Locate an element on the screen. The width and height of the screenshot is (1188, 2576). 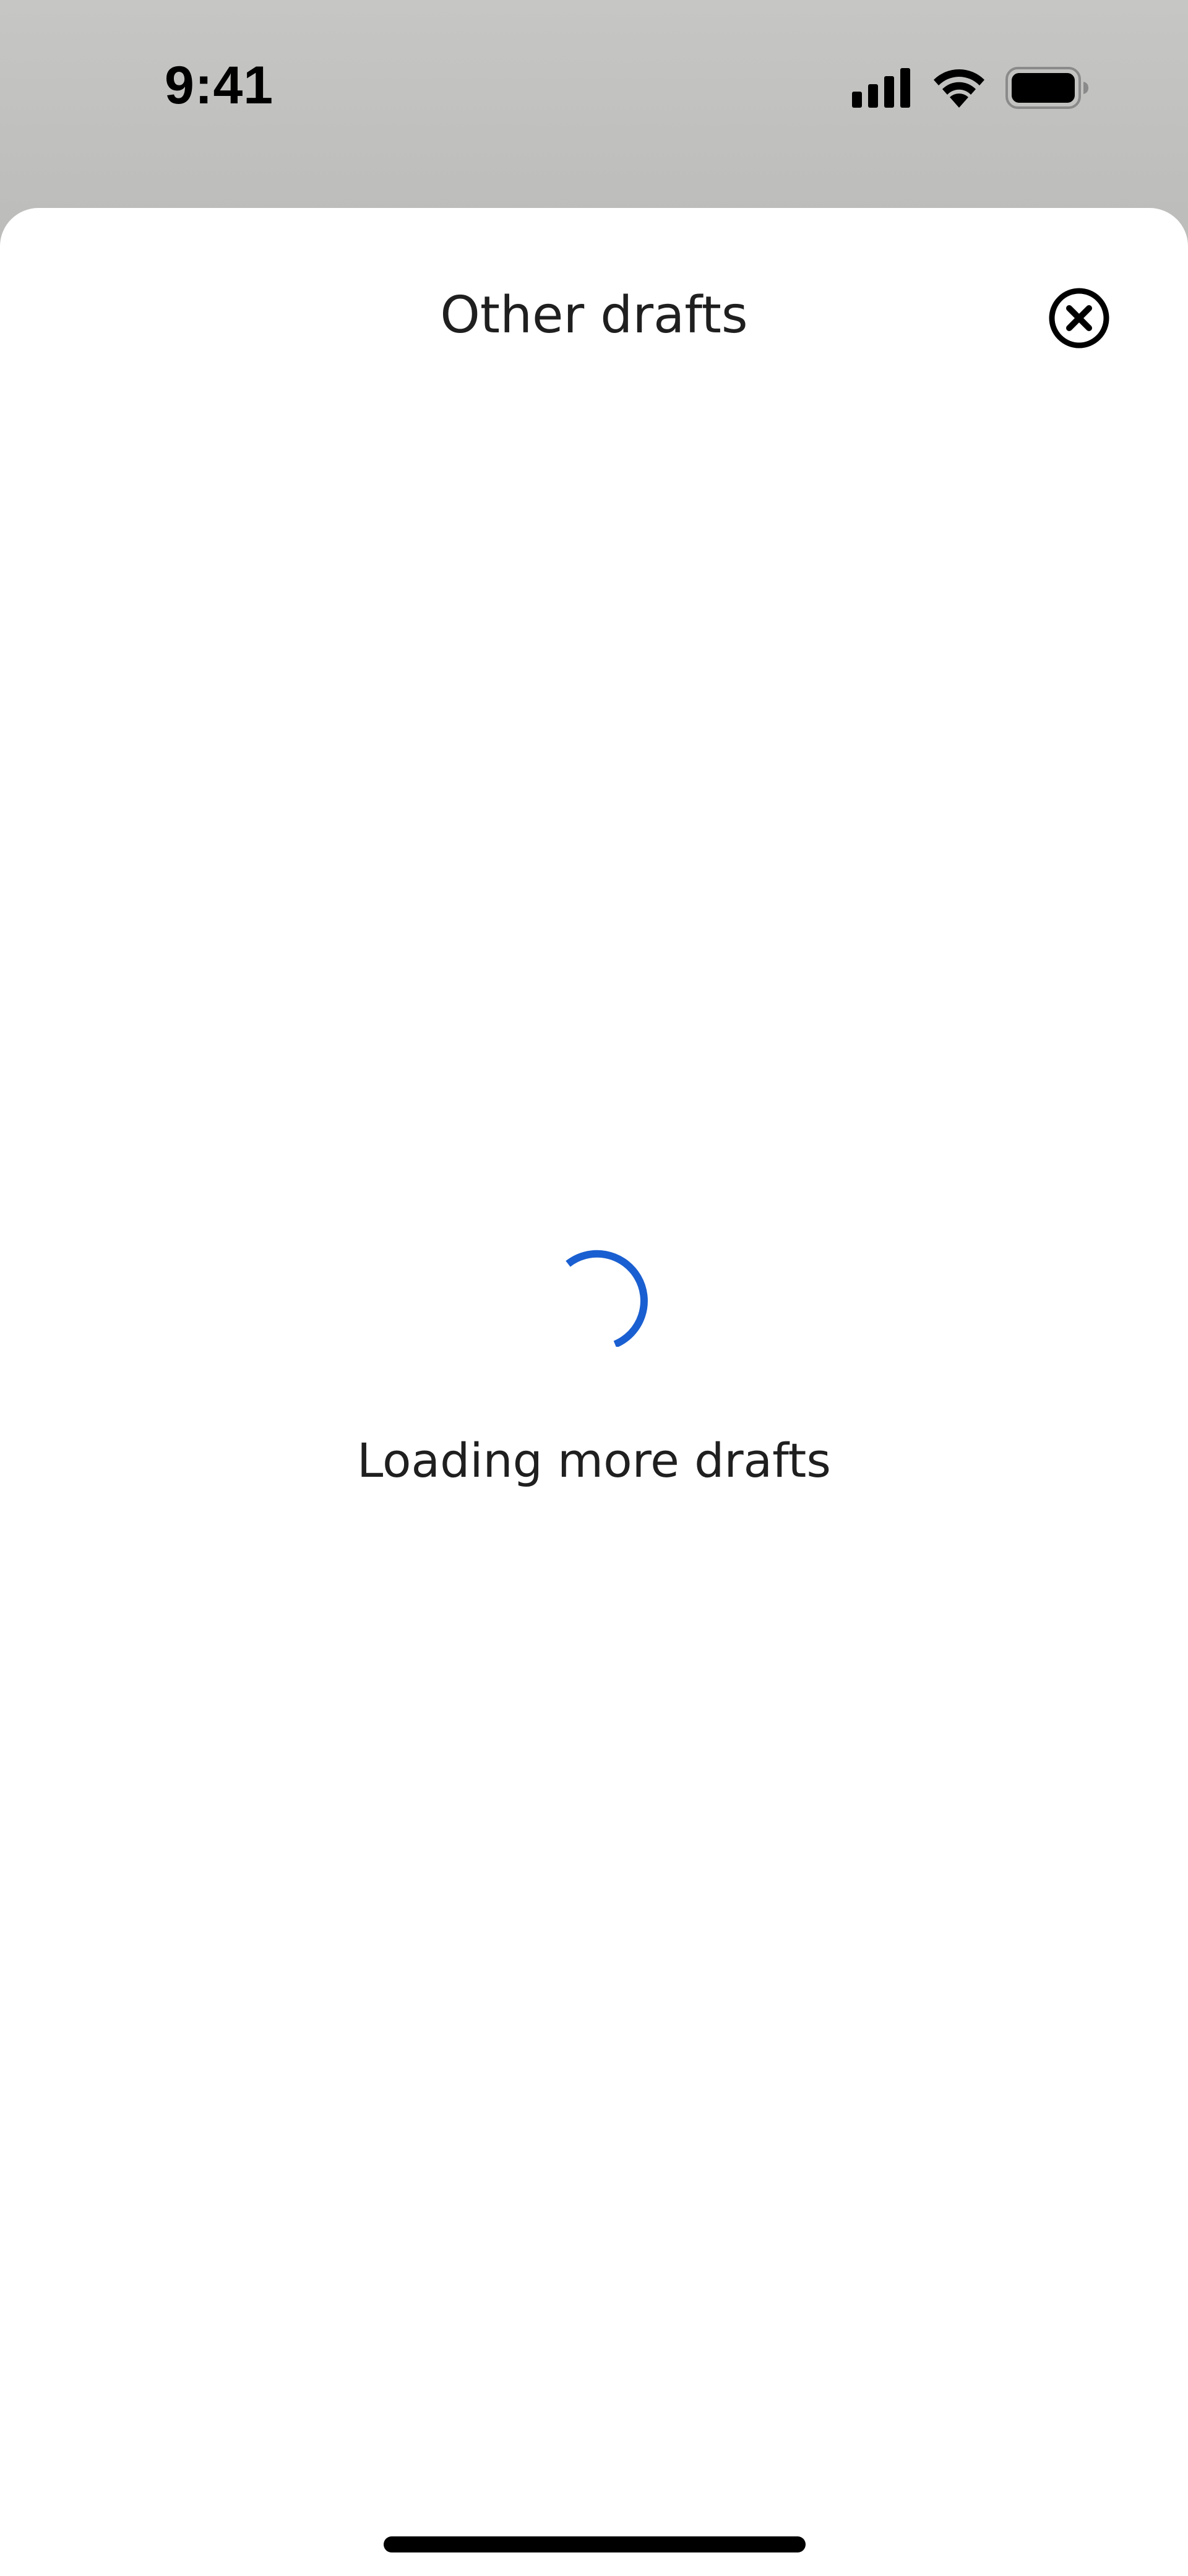
signal-icon is located at coordinates (881, 88).